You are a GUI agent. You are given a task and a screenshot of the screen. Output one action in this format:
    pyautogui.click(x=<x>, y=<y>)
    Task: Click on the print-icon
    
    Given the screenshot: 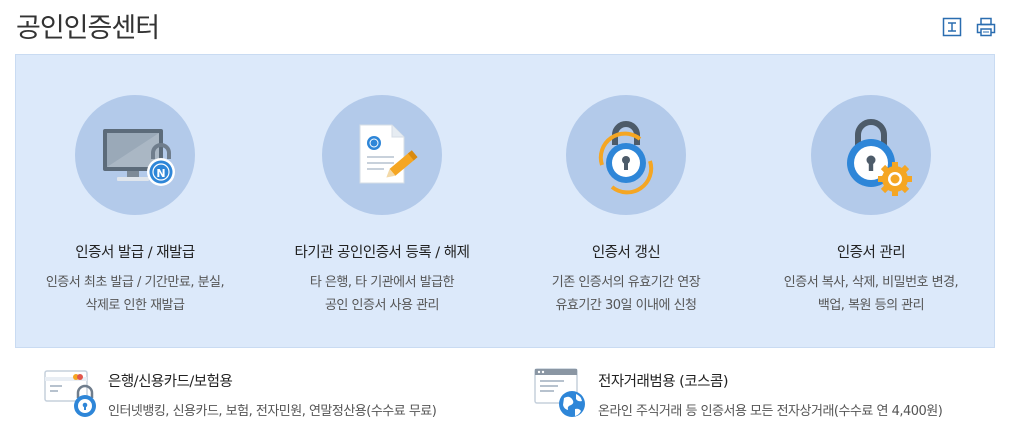 What is the action you would take?
    pyautogui.click(x=986, y=27)
    